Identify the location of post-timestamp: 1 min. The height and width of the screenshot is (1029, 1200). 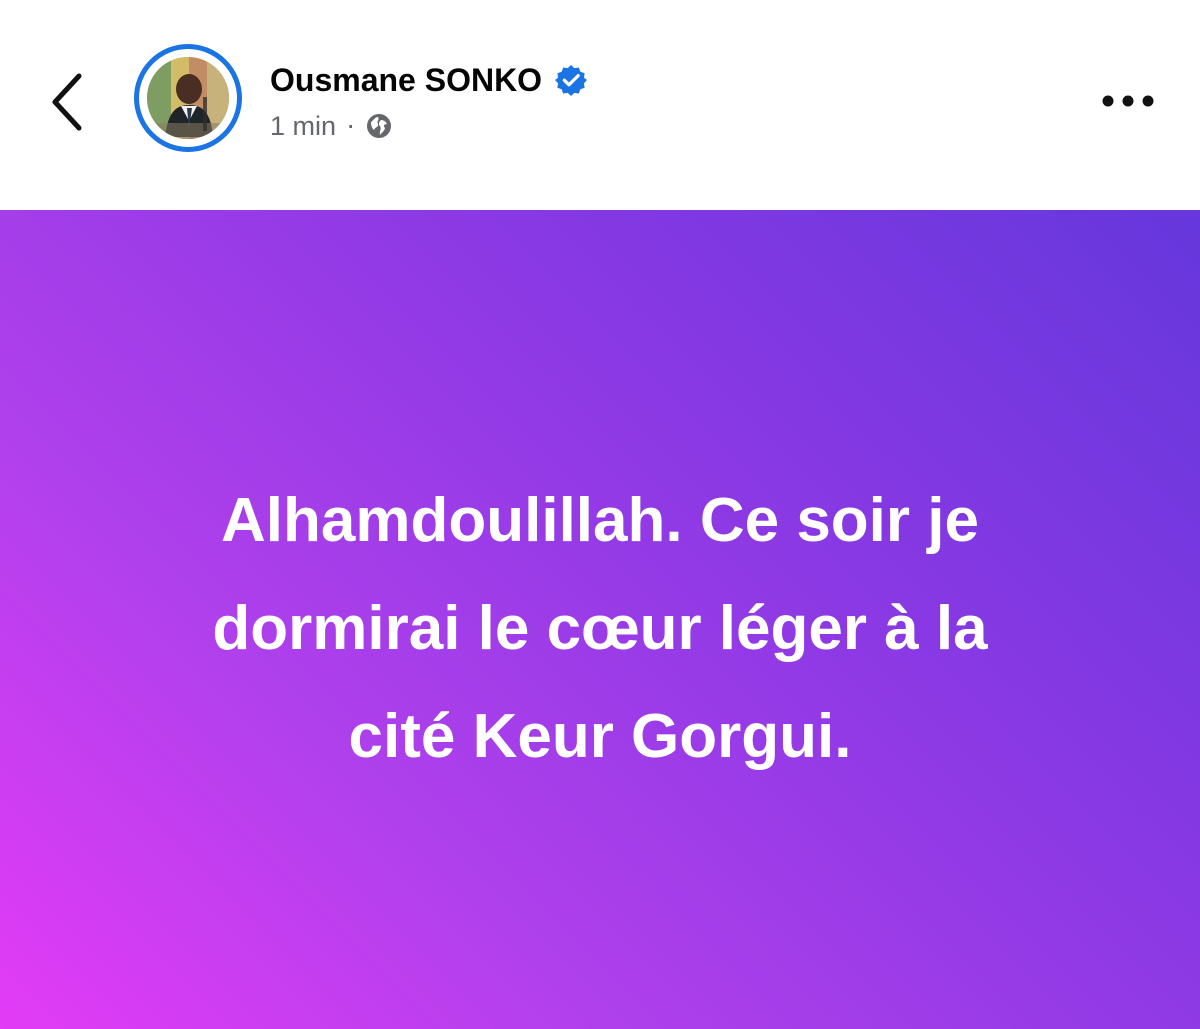
(303, 126).